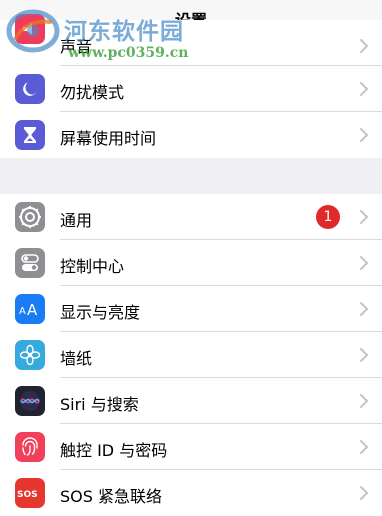 The image size is (382, 516). Describe the element at coordinates (92, 92) in the screenshot. I see `row-label: 勿扰模式` at that location.